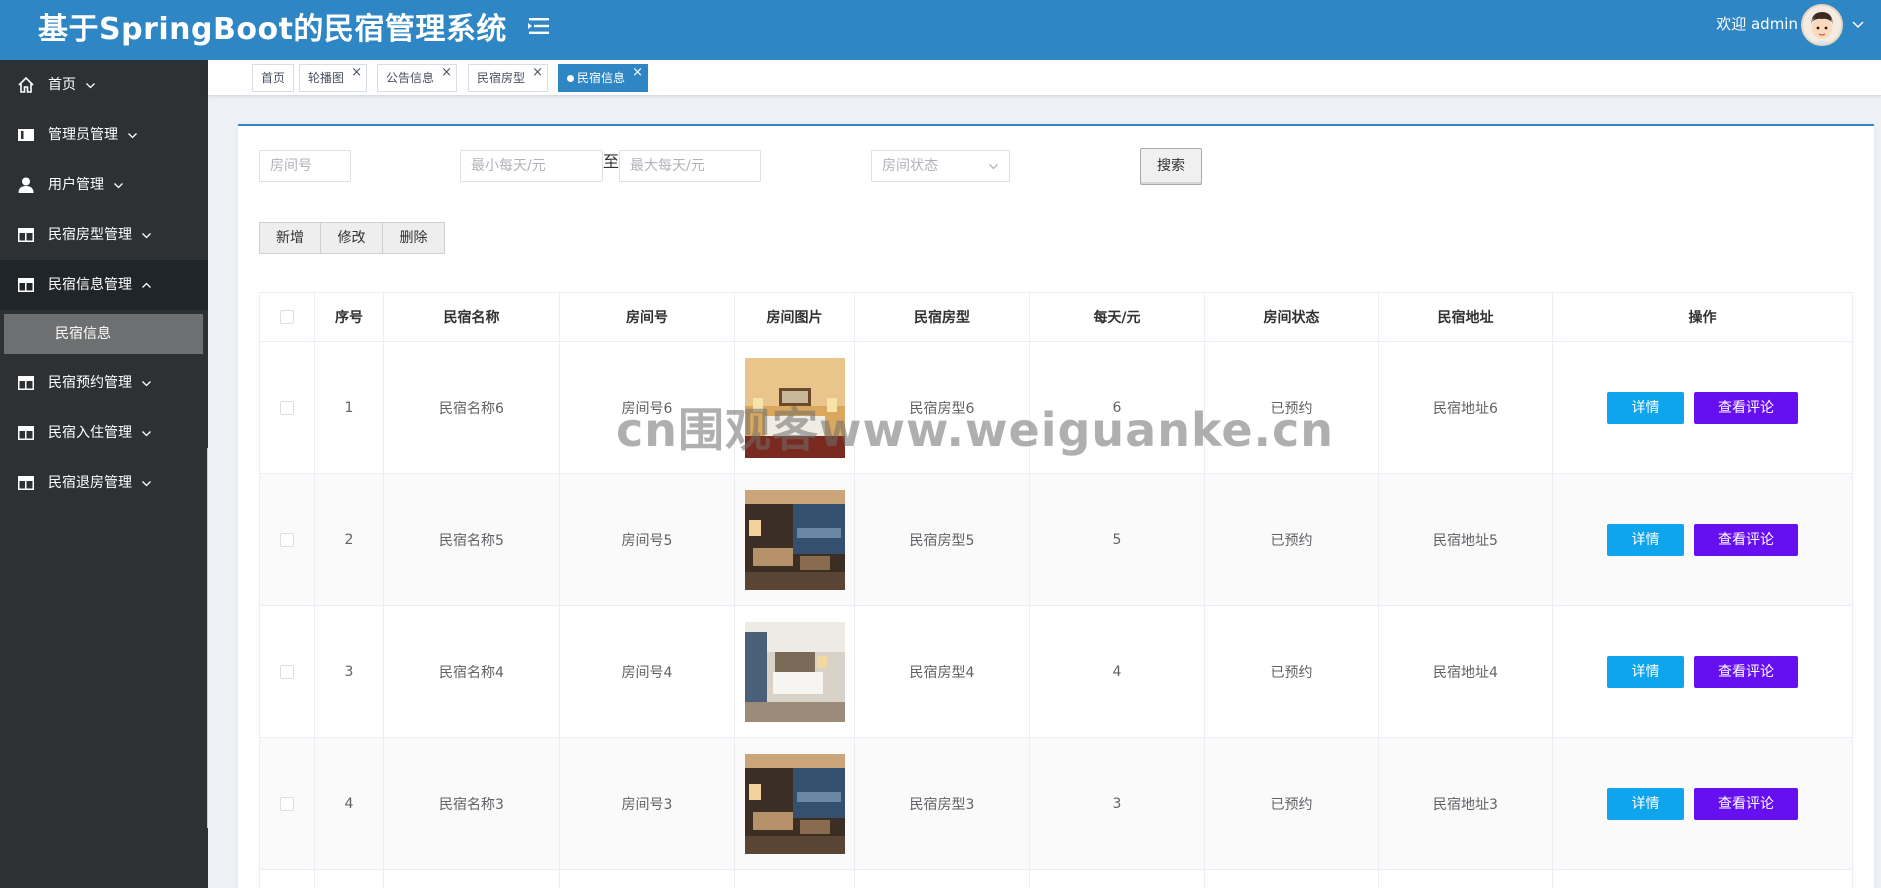  I want to click on status-cell, so click(1291, 878).